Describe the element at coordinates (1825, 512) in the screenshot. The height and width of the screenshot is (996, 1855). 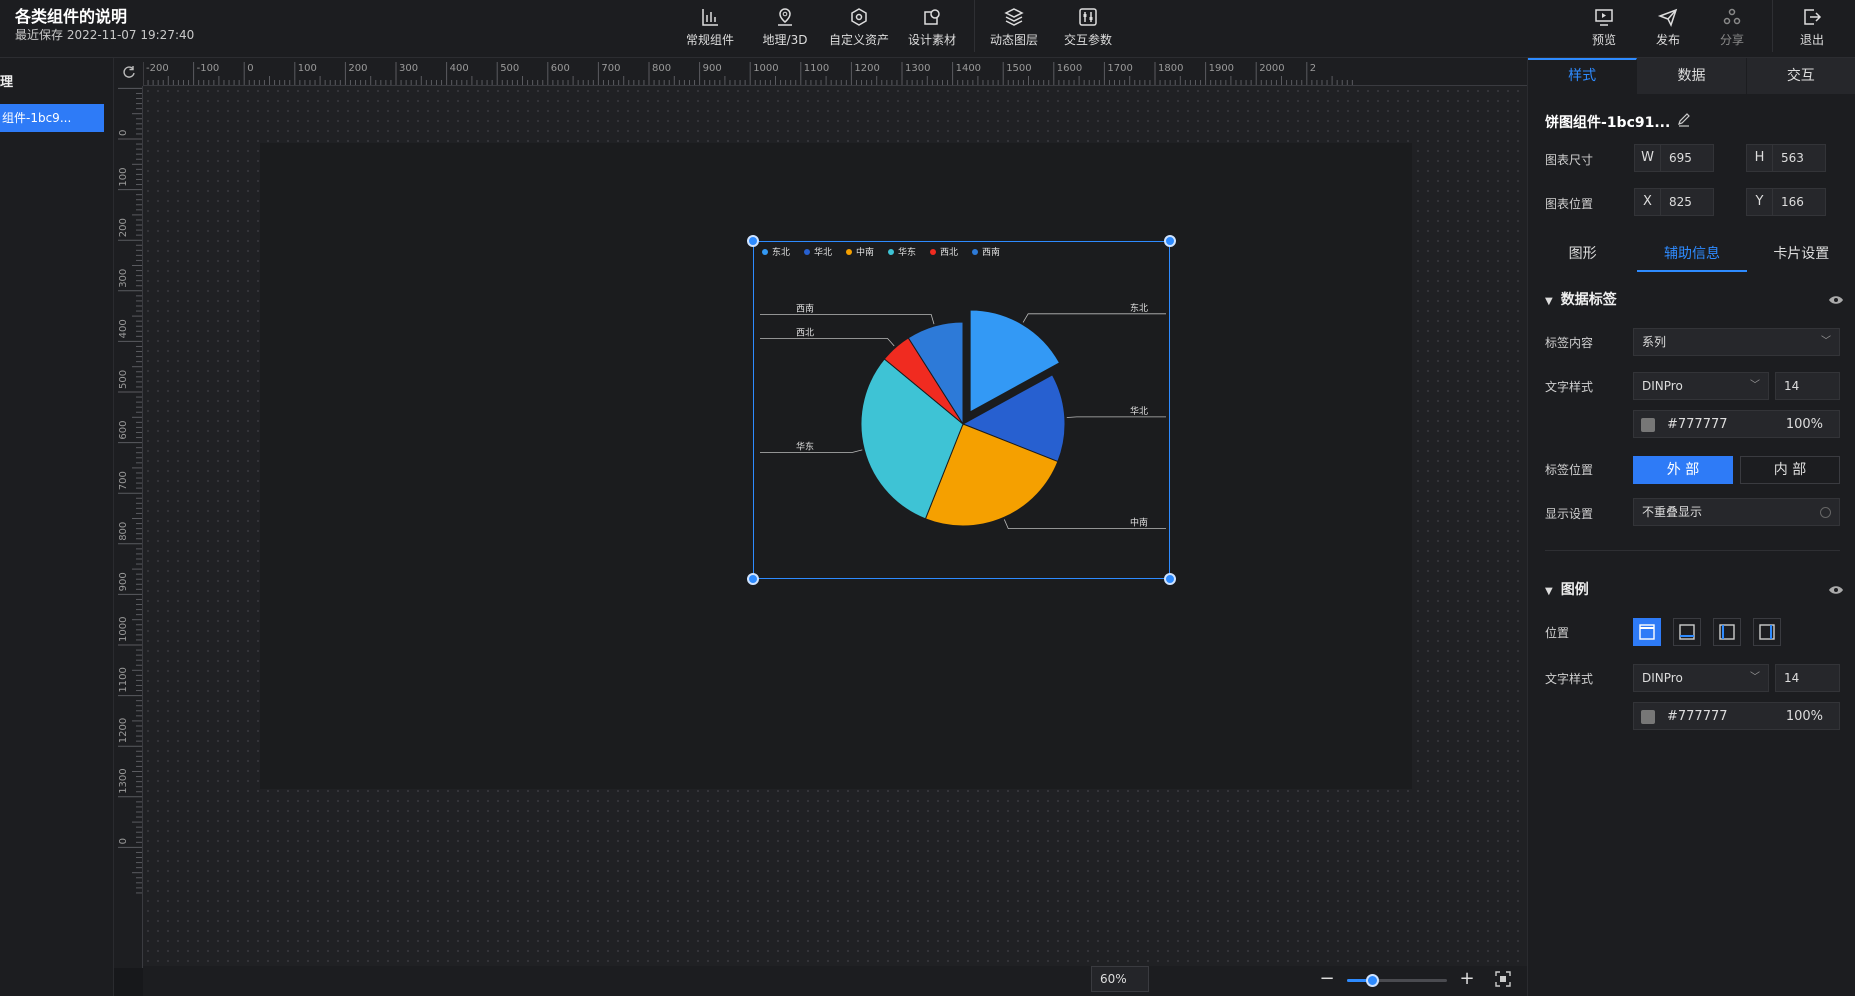
I see `clear-icon` at that location.